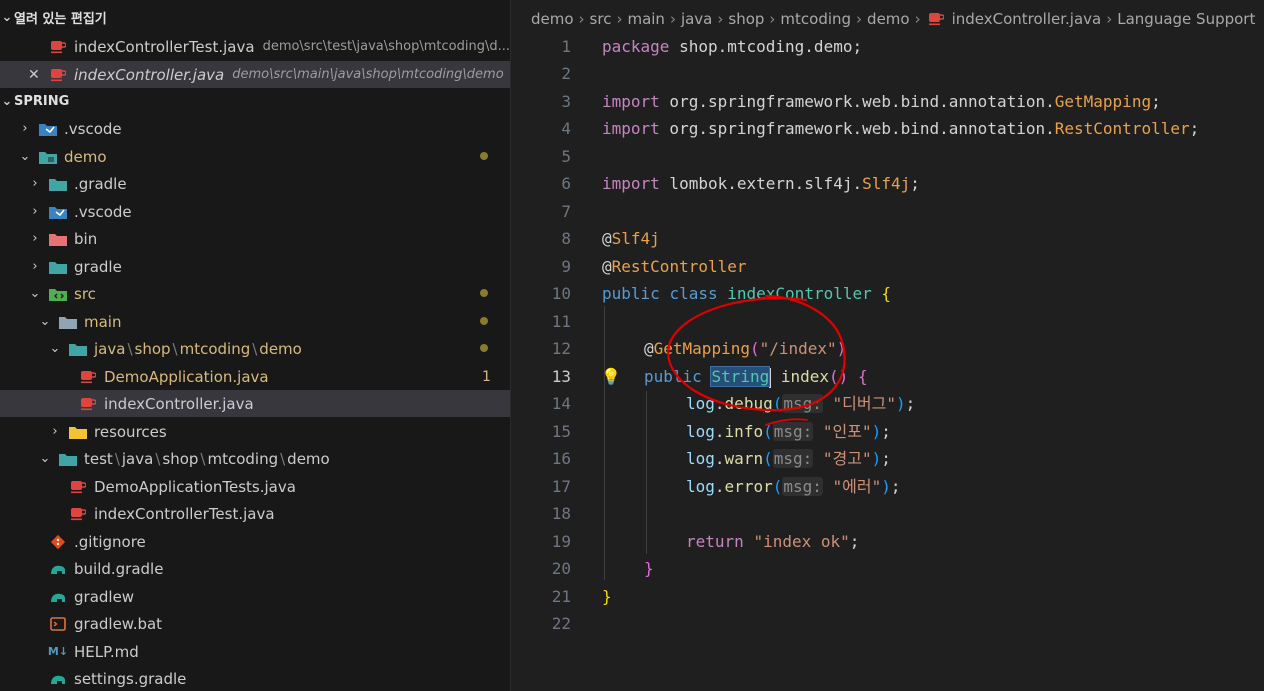  Describe the element at coordinates (255, 623) in the screenshot. I see `tree-item-gradlew-bat: gradlew.bat` at that location.